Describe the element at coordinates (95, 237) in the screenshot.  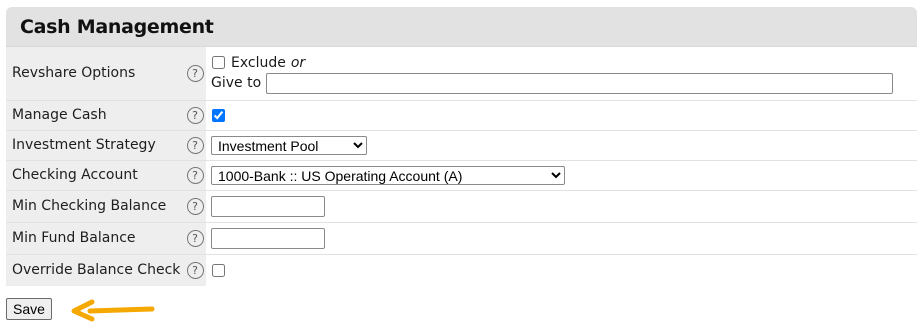
I see `min-fund-balance-label: Min Fund Balance` at that location.